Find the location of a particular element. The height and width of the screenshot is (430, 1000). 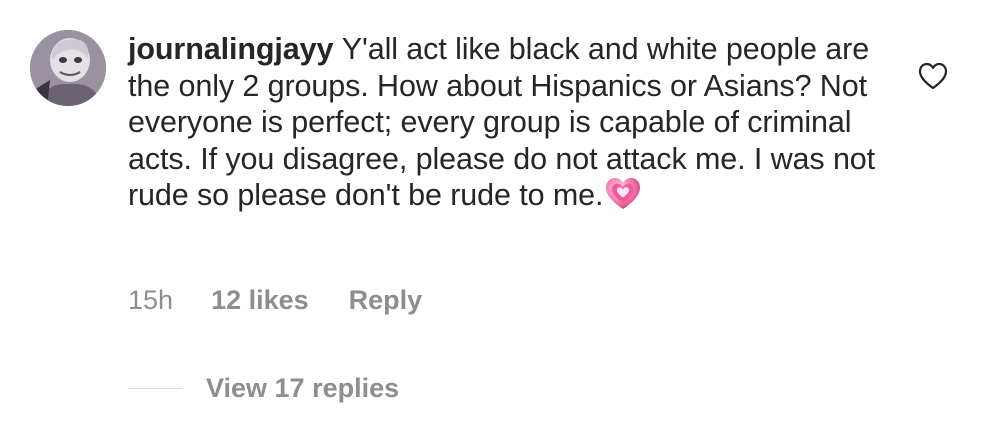

replies-divider is located at coordinates (155, 388).